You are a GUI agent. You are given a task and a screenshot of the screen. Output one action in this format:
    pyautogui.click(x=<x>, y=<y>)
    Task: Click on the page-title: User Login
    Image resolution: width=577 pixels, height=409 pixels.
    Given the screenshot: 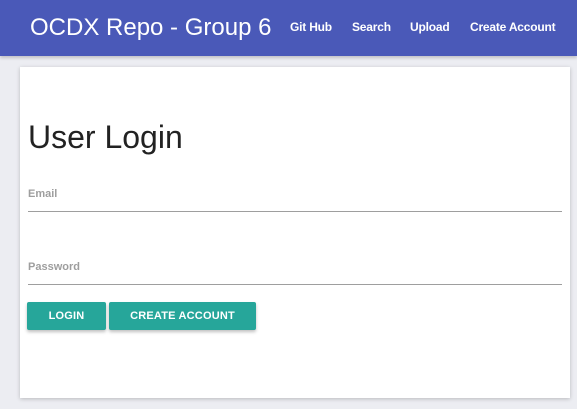 What is the action you would take?
    pyautogui.click(x=105, y=137)
    